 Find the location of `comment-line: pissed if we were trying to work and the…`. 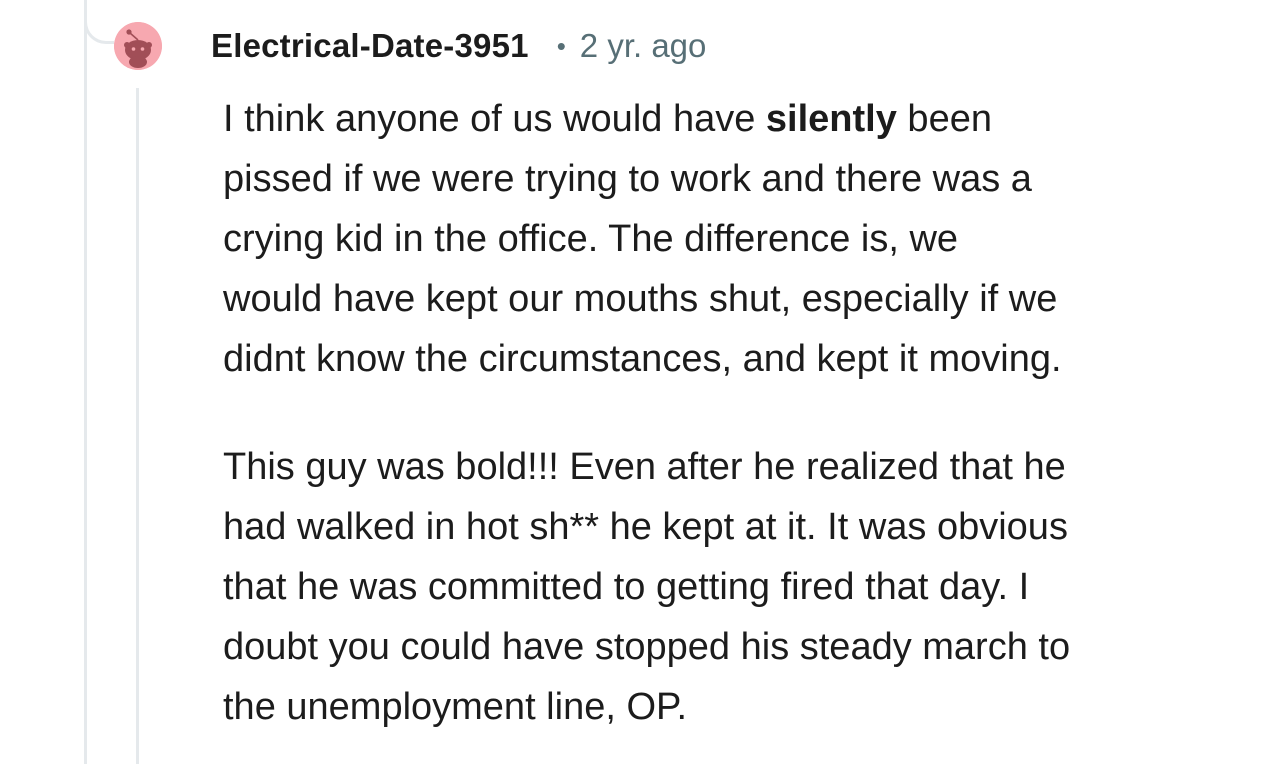

comment-line: pissed if we were trying to work and the… is located at coordinates (627, 179).